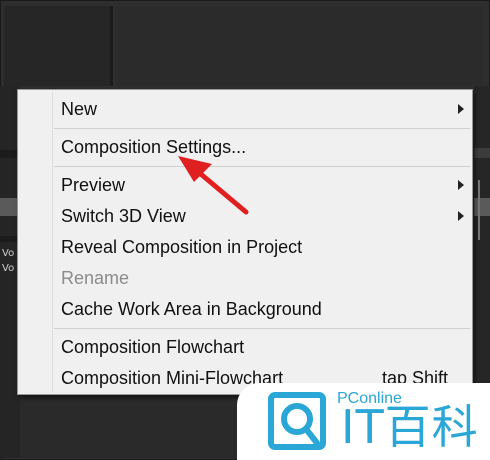 The image size is (490, 460). I want to click on red-arrow-icon, so click(213, 185).